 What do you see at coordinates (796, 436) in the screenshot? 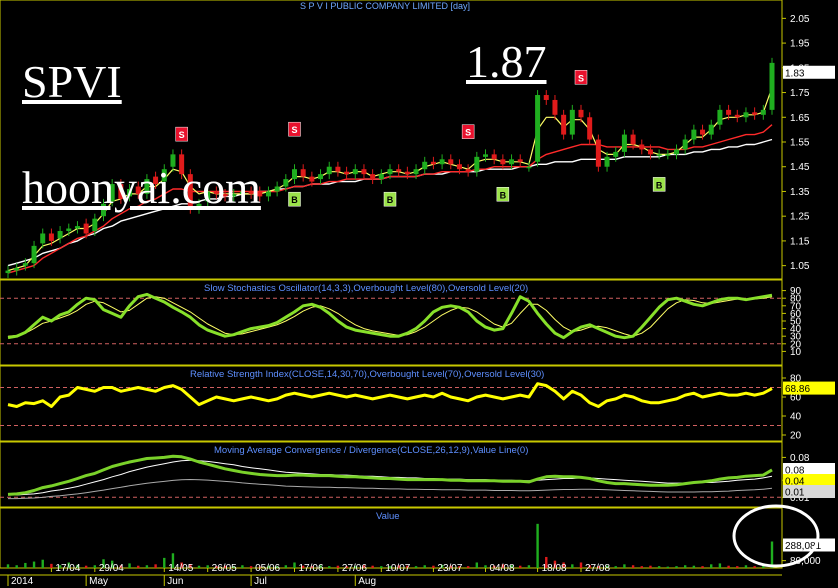
I see `rsi-axis-tick-label: 20` at bounding box center [796, 436].